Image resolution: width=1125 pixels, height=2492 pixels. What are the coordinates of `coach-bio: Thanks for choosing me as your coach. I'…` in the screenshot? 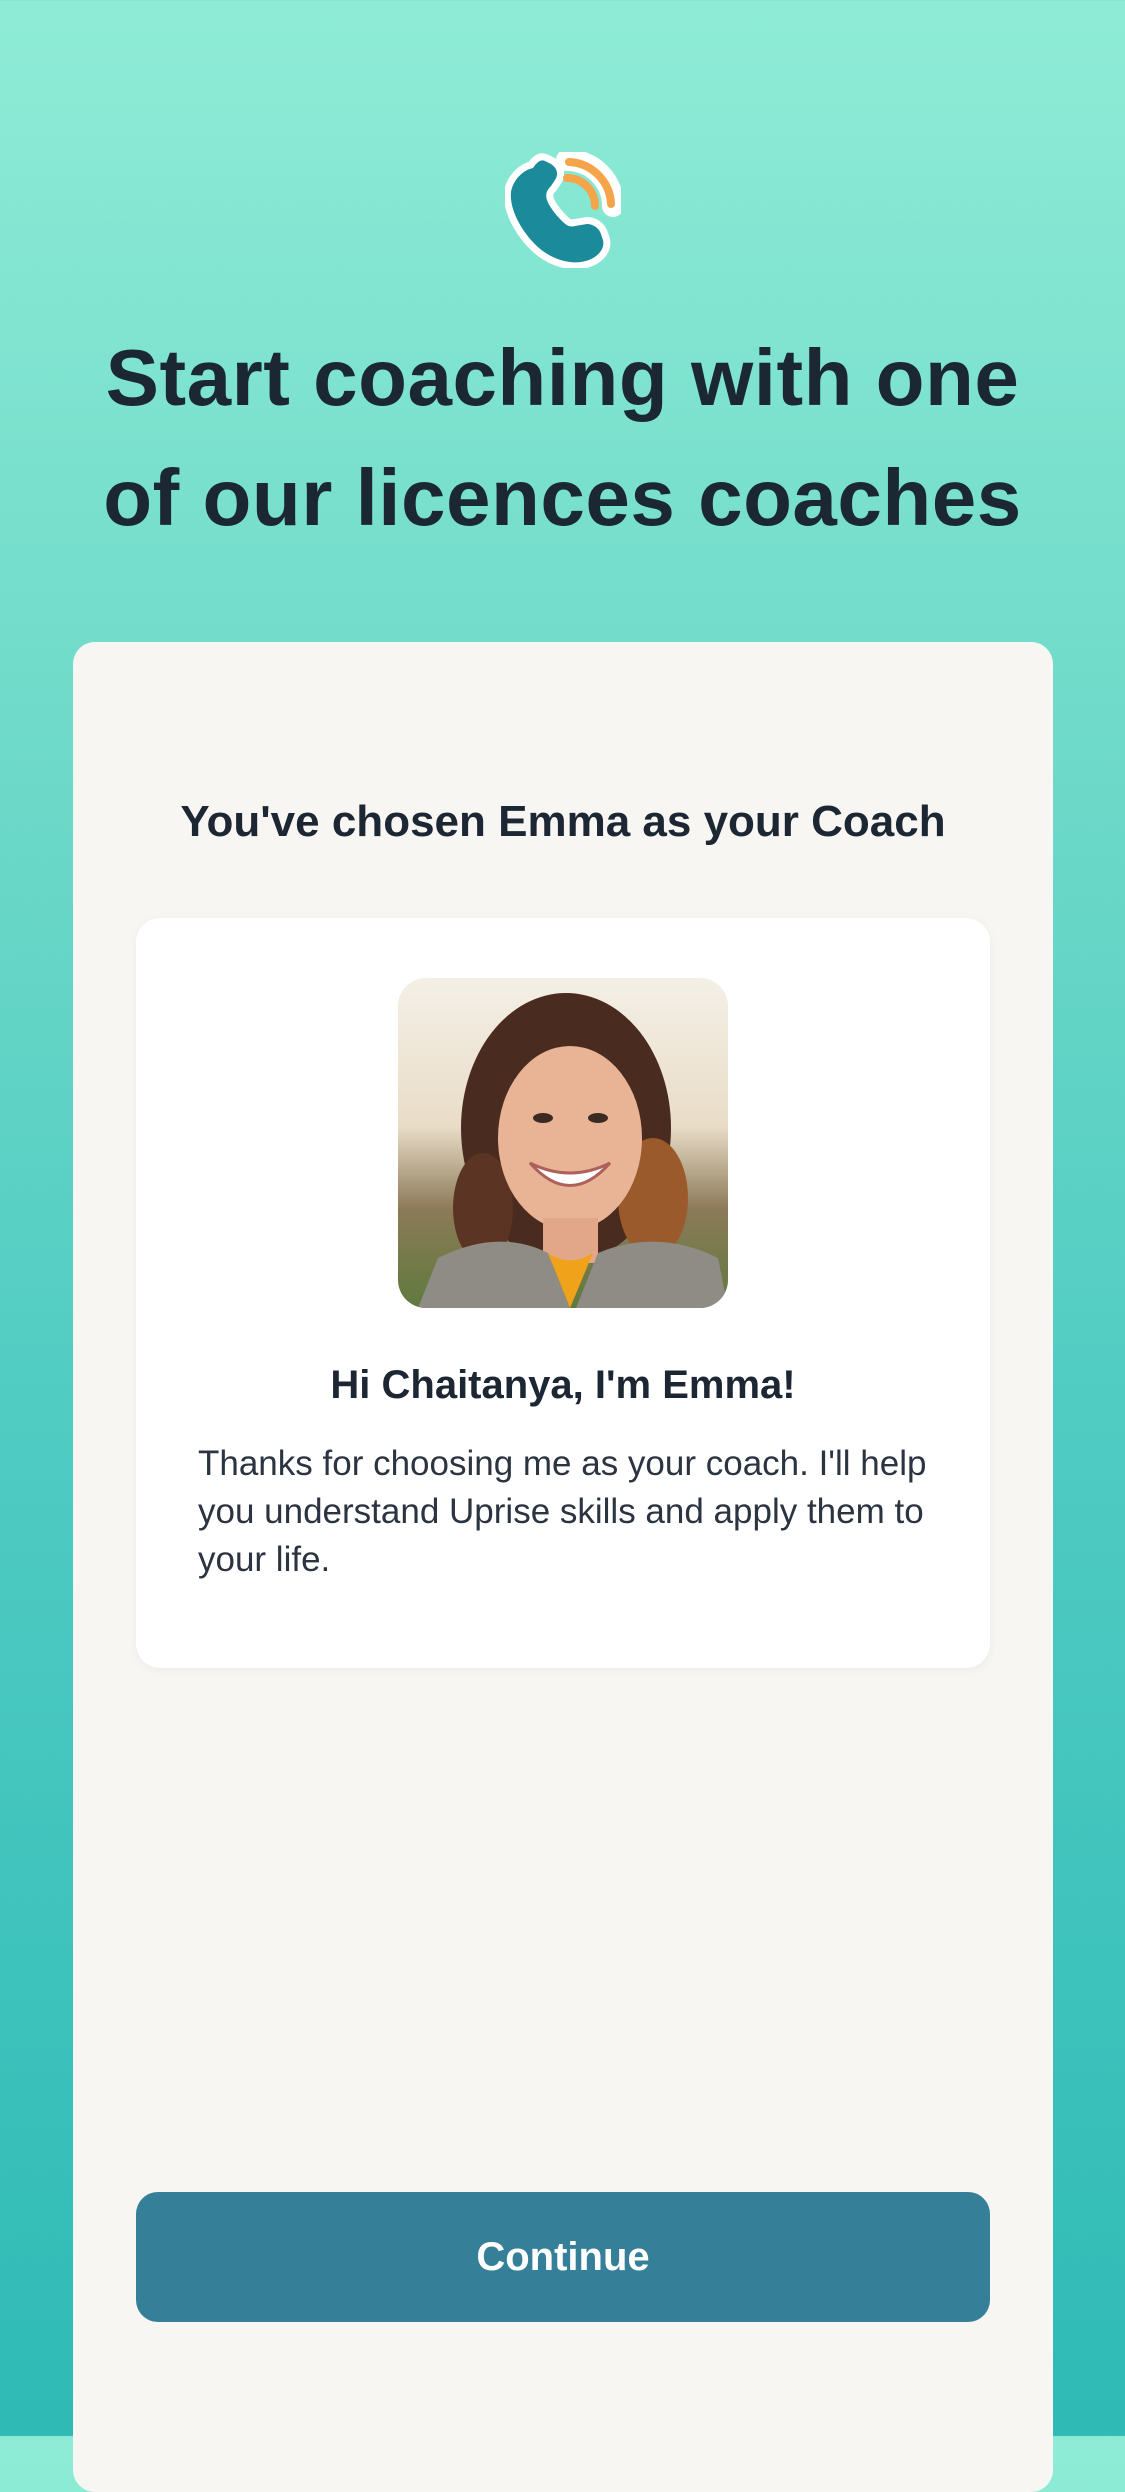 It's located at (562, 1511).